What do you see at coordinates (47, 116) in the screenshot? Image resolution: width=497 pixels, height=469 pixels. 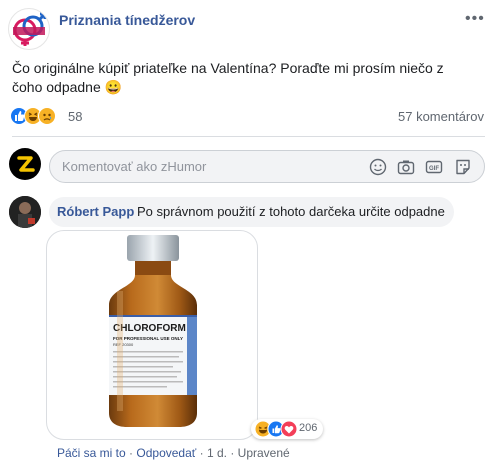 I see `sad-icon` at bounding box center [47, 116].